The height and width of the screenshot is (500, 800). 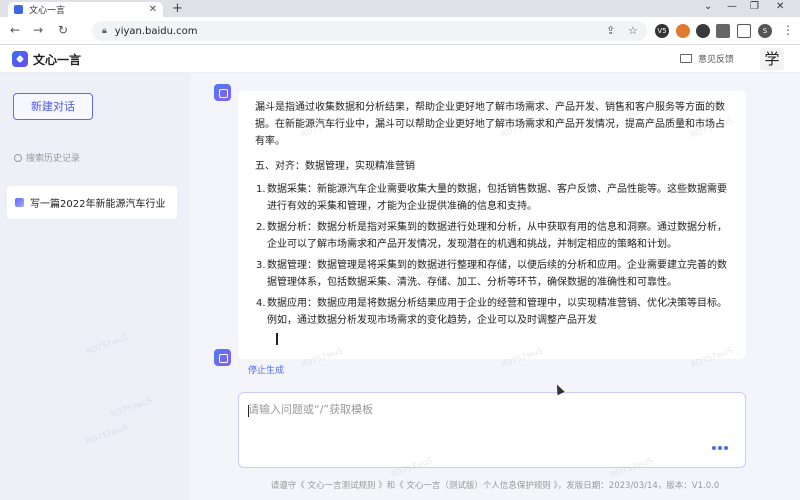 What do you see at coordinates (716, 60) in the screenshot?
I see `feedback-label: 意见反馈` at bounding box center [716, 60].